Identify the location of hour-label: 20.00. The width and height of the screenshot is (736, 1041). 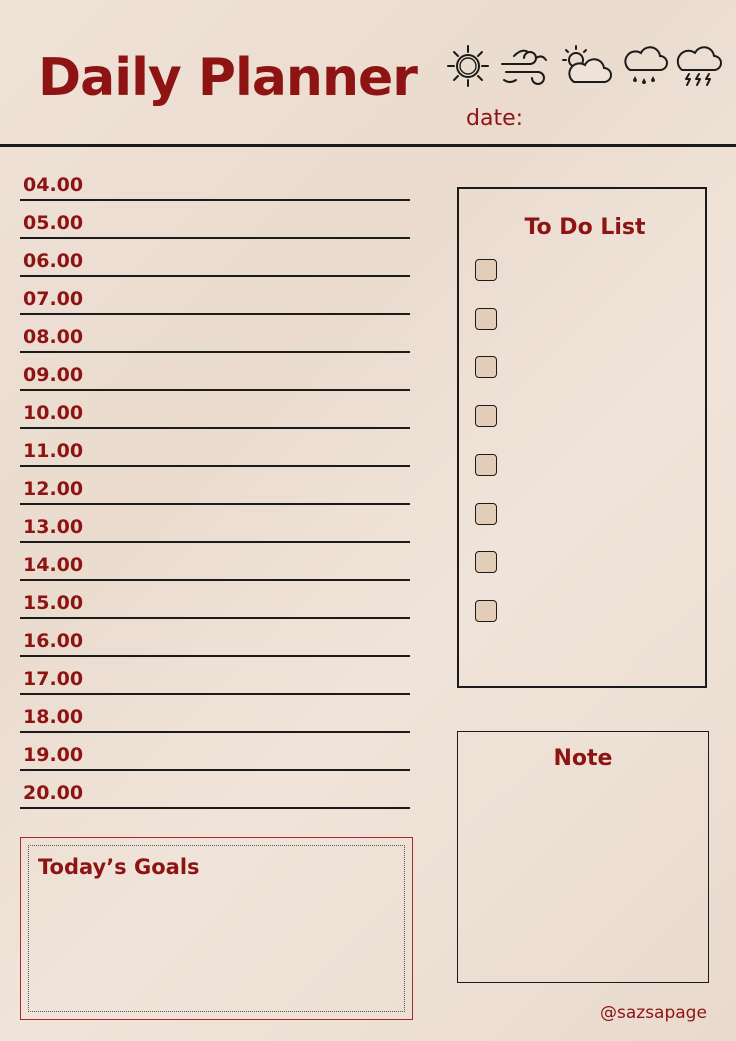
(53, 793).